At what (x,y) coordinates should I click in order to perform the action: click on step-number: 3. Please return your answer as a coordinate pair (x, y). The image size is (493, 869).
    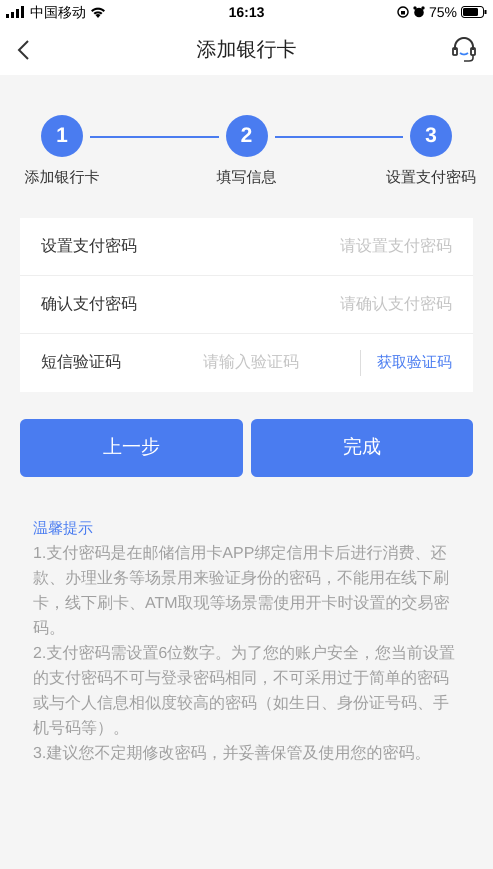
    Looking at the image, I should click on (431, 136).